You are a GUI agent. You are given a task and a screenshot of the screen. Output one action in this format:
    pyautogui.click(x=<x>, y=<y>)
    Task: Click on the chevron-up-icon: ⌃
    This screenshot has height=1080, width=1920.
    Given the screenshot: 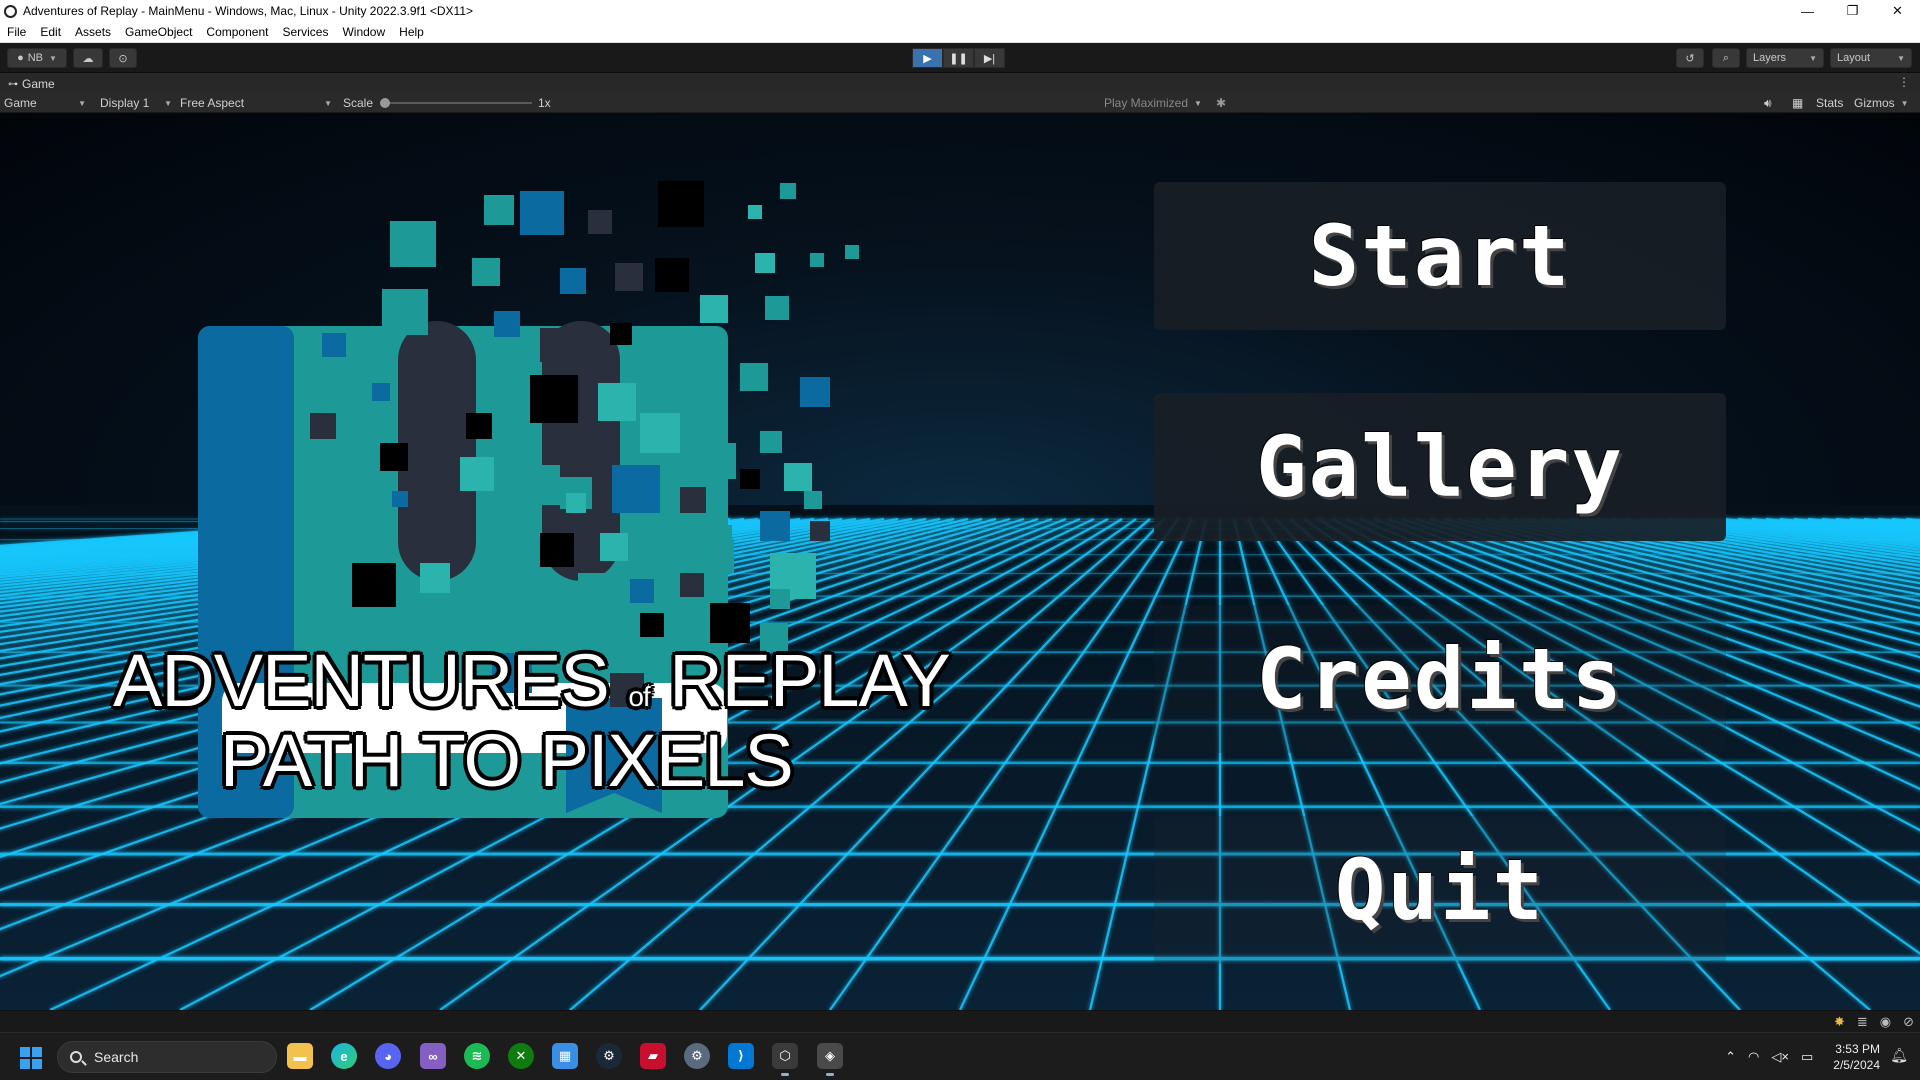 What is the action you would take?
    pyautogui.click(x=1730, y=1057)
    